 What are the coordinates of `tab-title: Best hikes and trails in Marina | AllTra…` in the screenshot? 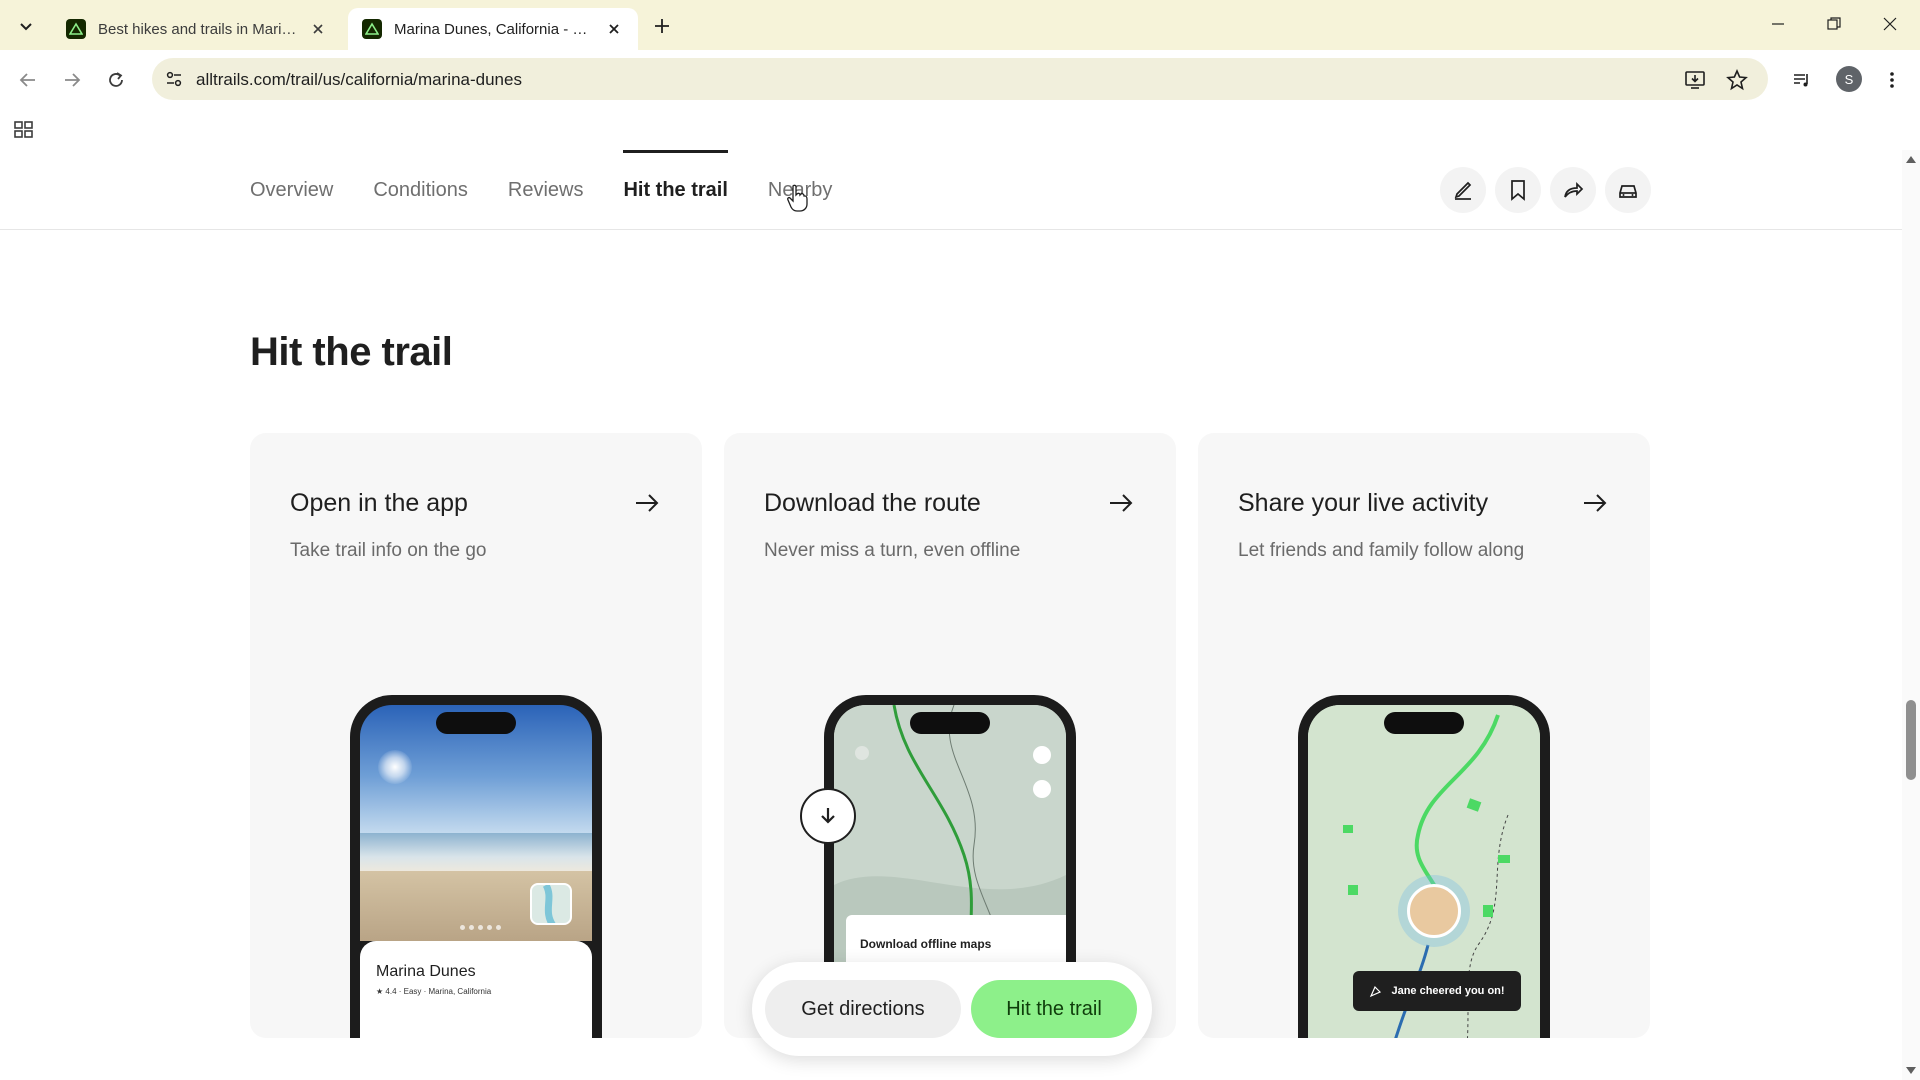 It's located at (198, 29).